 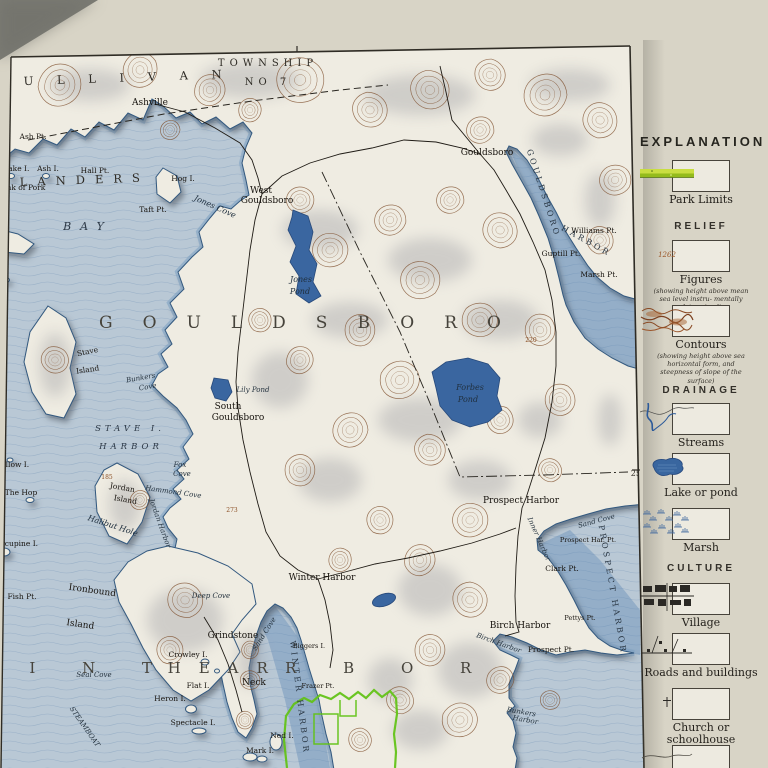 I want to click on map-label-township: TOWNSHIP, so click(x=268, y=63).